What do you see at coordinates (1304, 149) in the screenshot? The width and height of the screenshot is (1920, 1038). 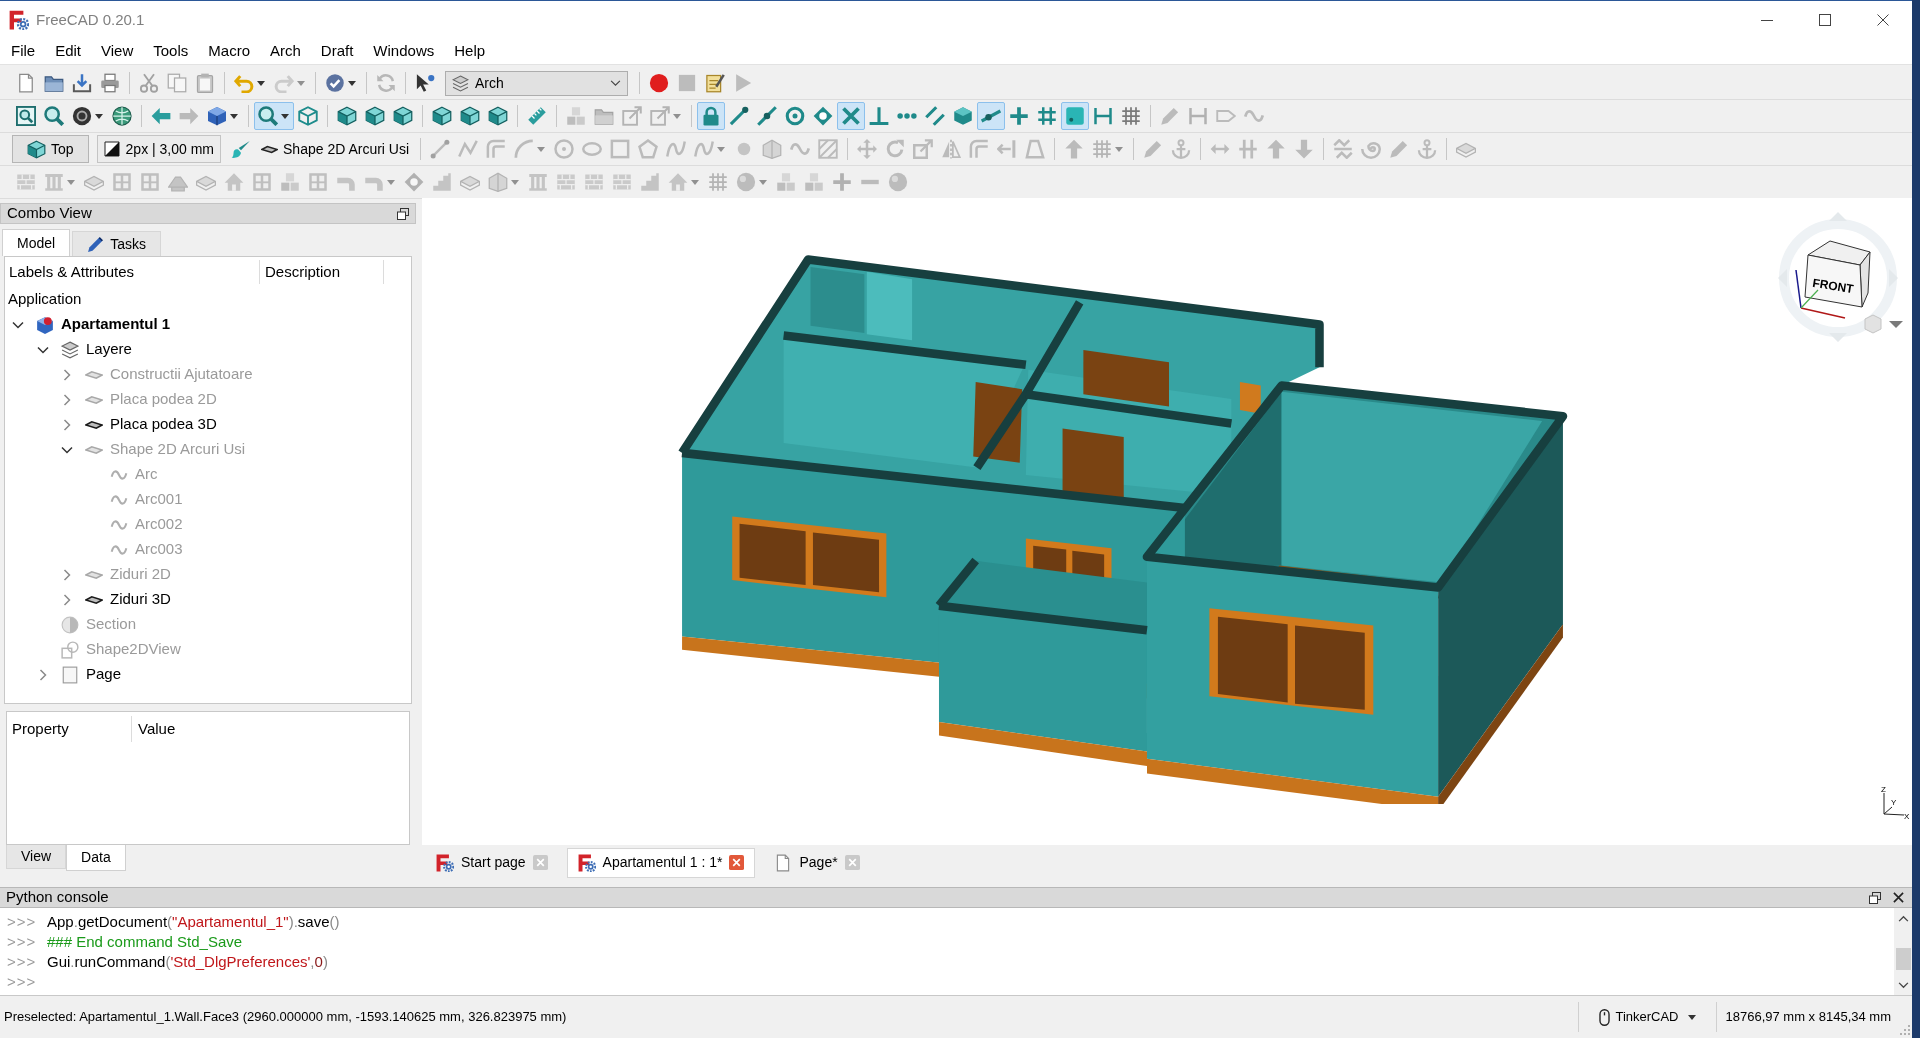 I see `arrow-down-icon` at bounding box center [1304, 149].